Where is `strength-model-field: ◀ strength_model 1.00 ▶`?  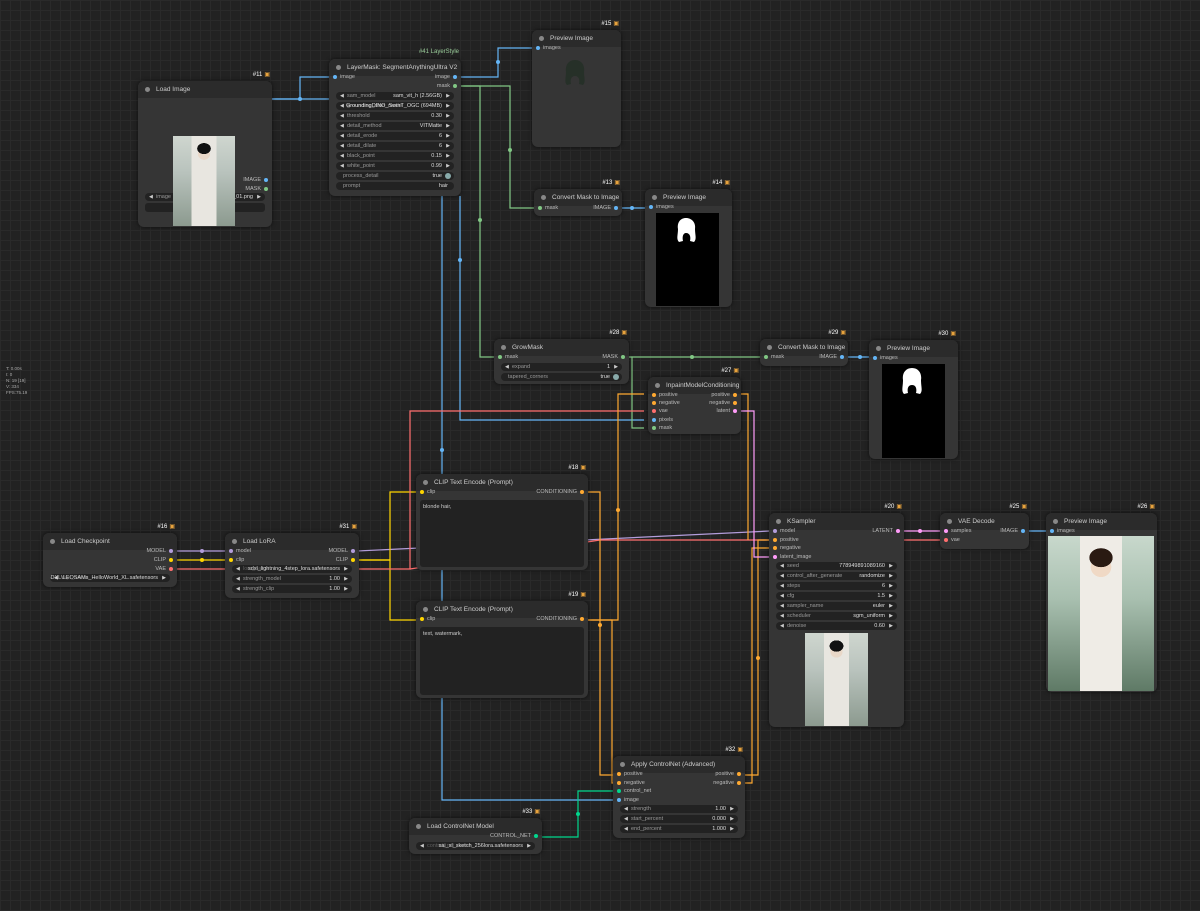 strength-model-field: ◀ strength_model 1.00 ▶ is located at coordinates (292, 579).